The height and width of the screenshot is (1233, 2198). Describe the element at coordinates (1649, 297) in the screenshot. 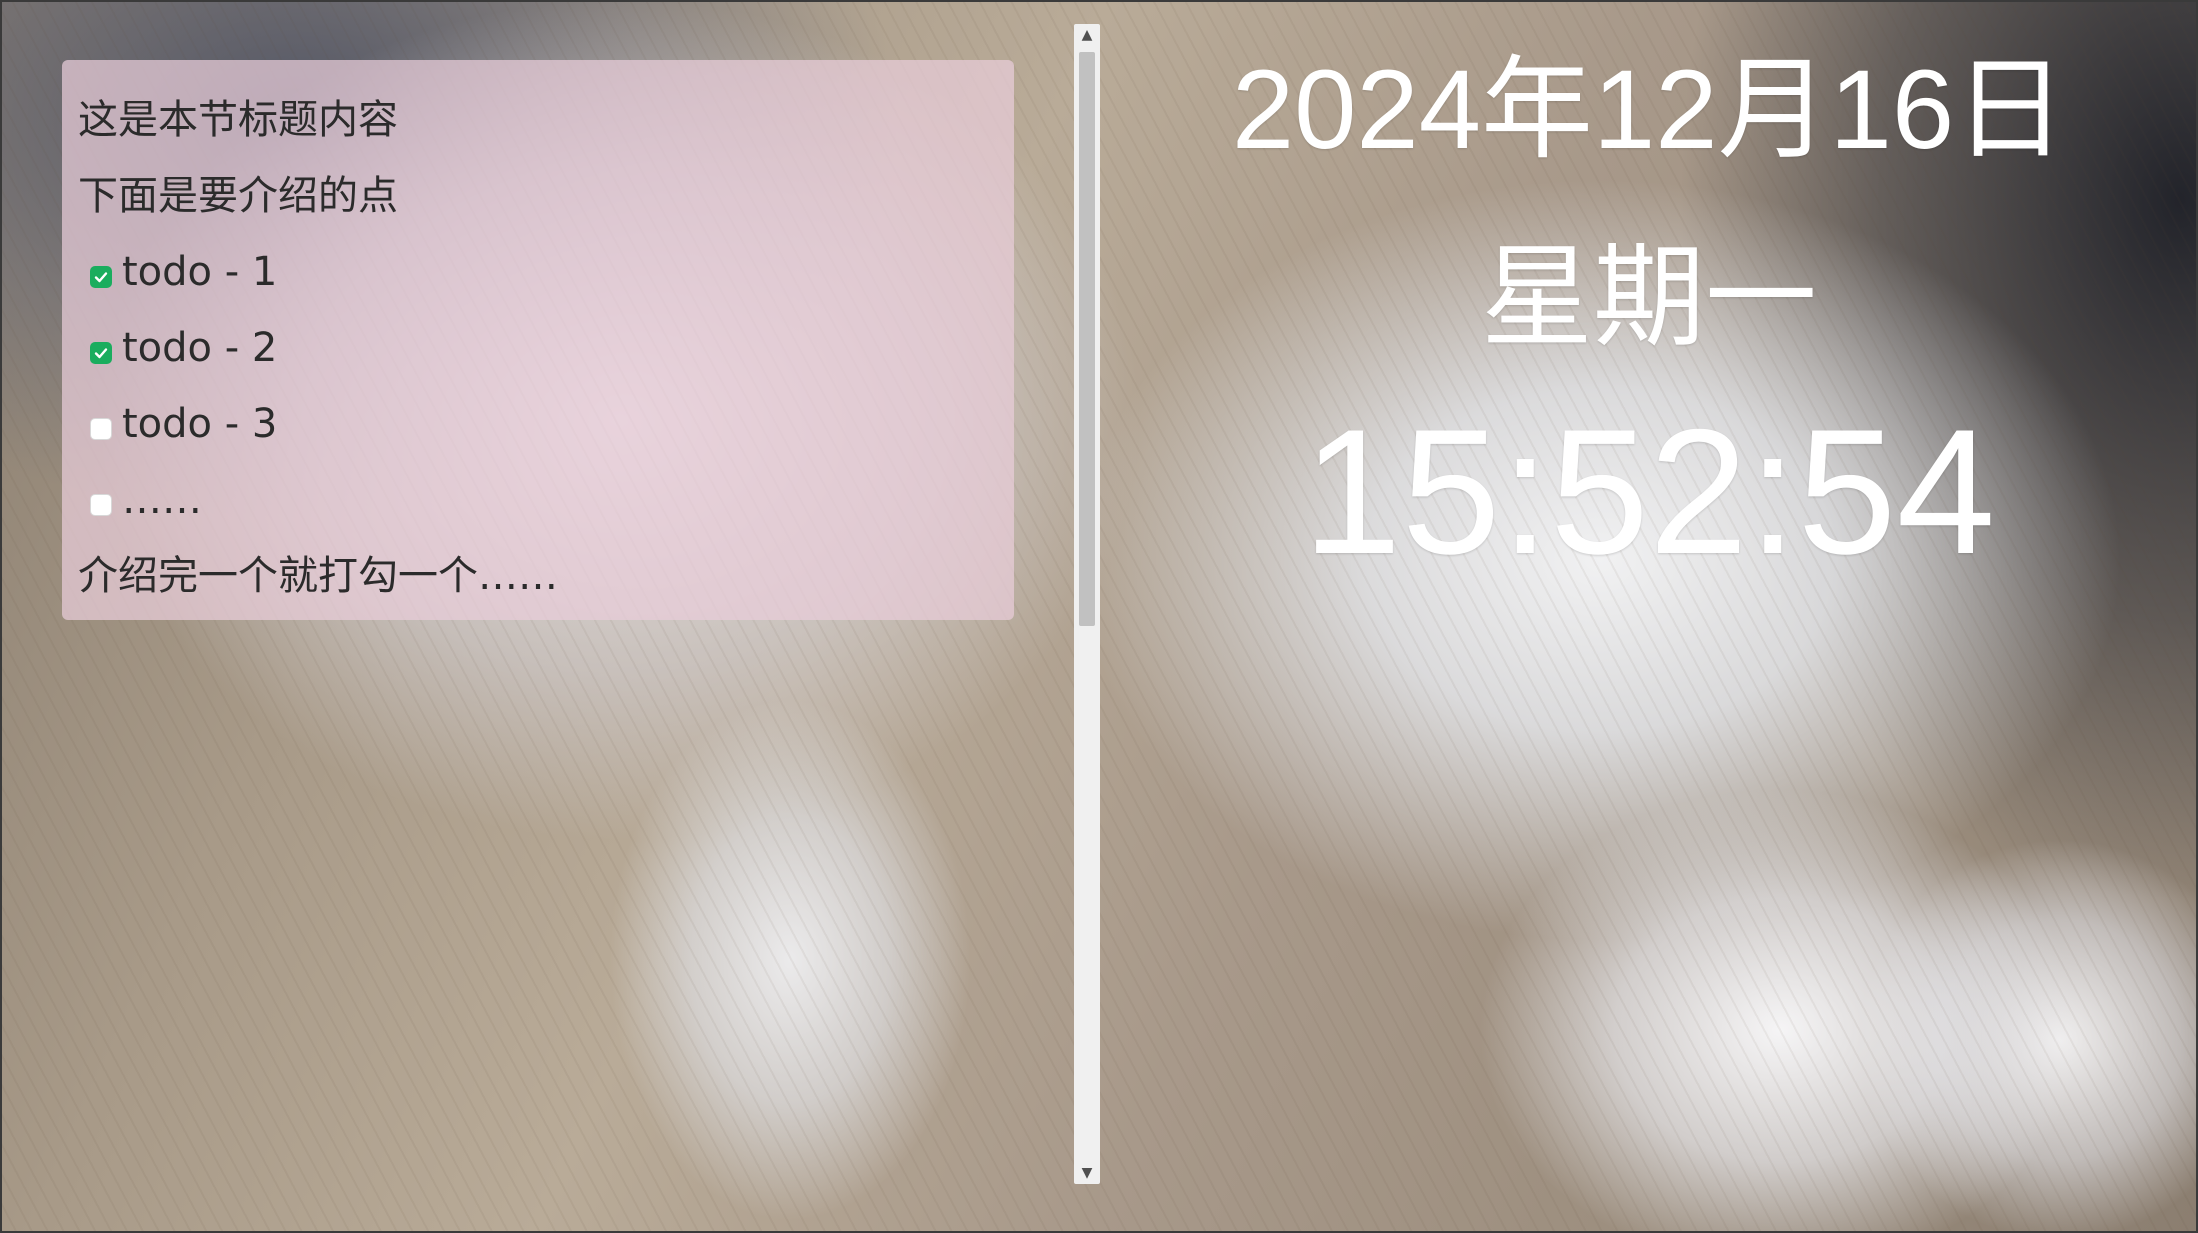

I see `clock-weekday: 星期一` at that location.